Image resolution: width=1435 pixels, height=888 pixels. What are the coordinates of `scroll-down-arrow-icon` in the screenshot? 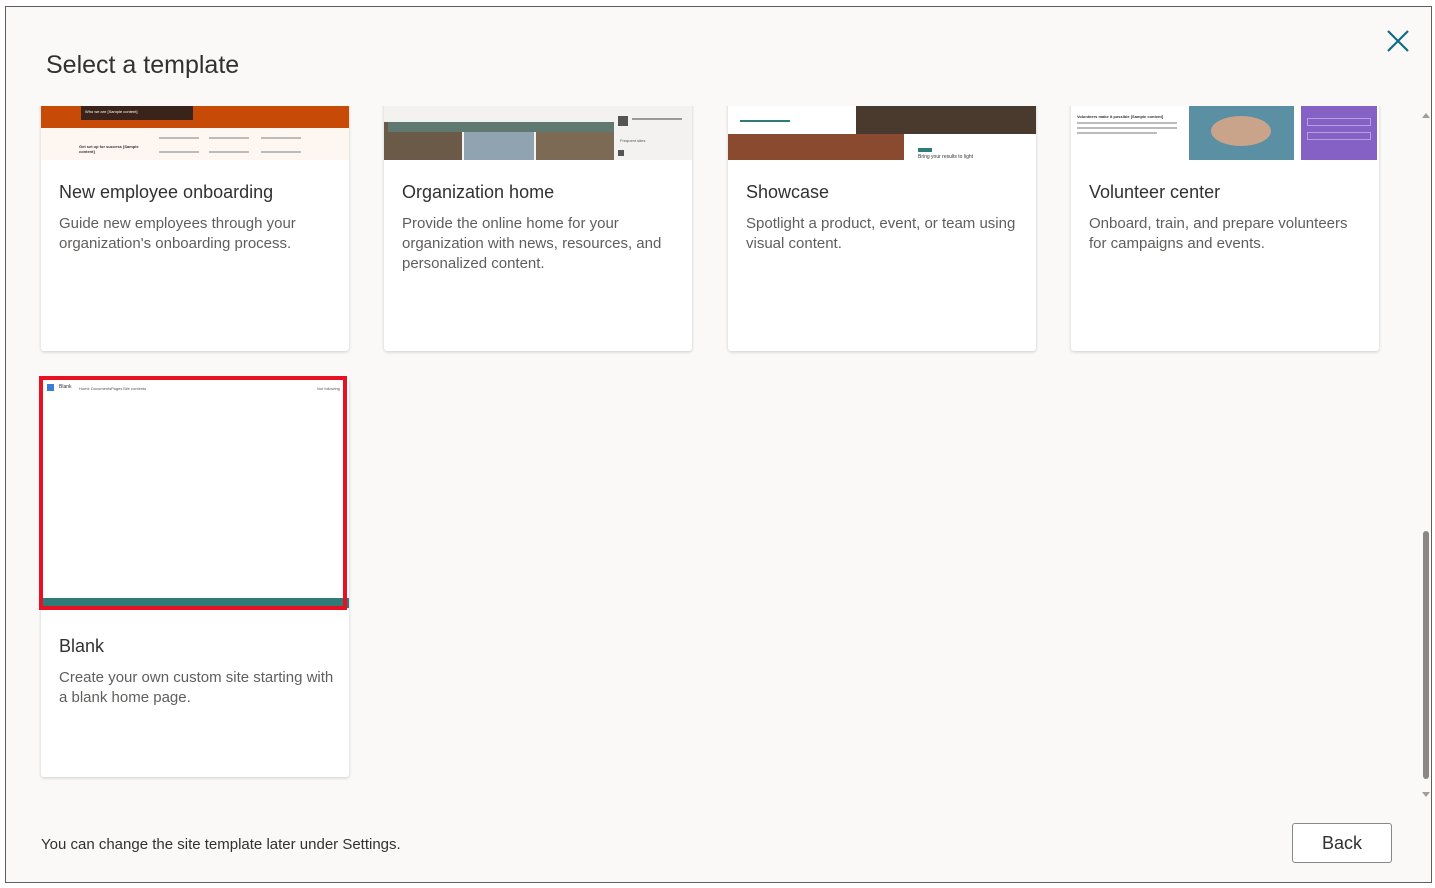 It's located at (1426, 794).